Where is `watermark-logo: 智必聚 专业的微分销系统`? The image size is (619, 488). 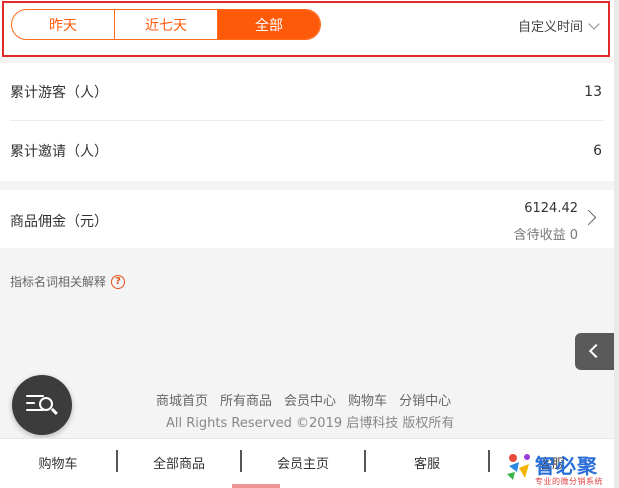 watermark-logo: 智必聚 专业的微分销系统 is located at coordinates (561, 468).